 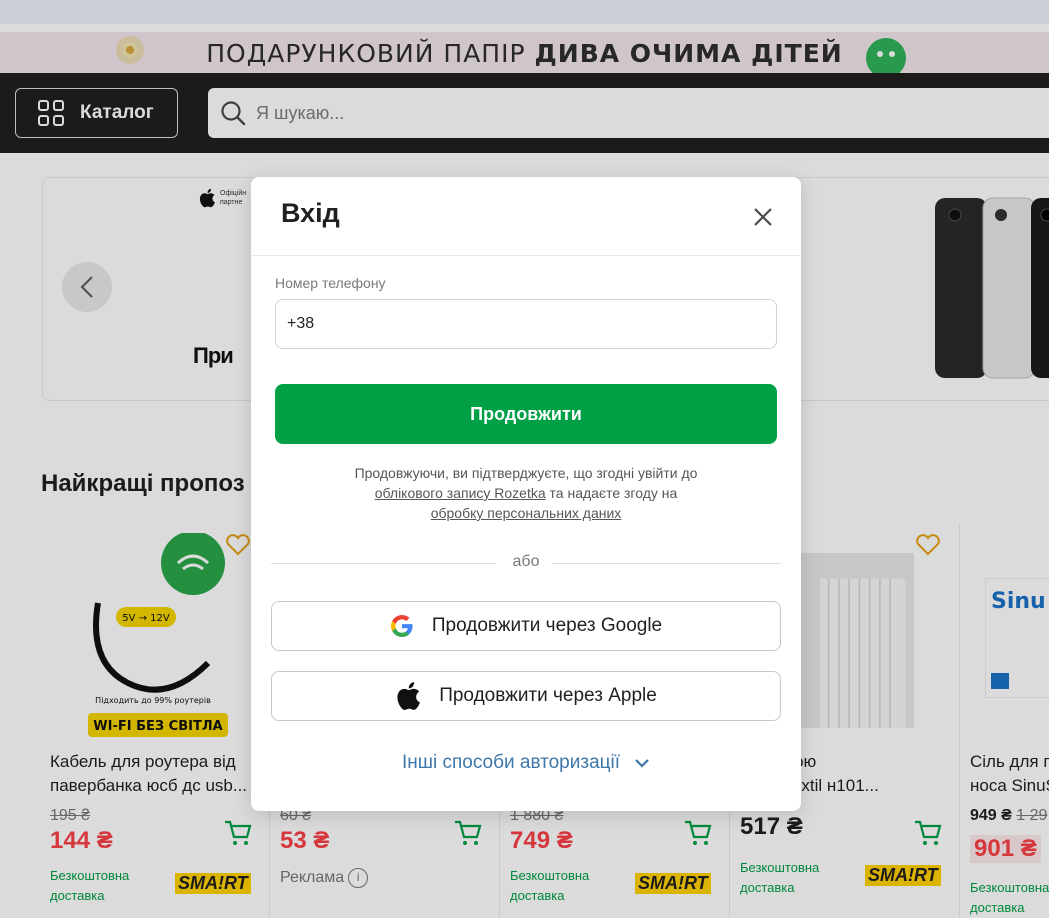 I want to click on other-auth-methods: Інші способи авторизації, so click(x=526, y=763).